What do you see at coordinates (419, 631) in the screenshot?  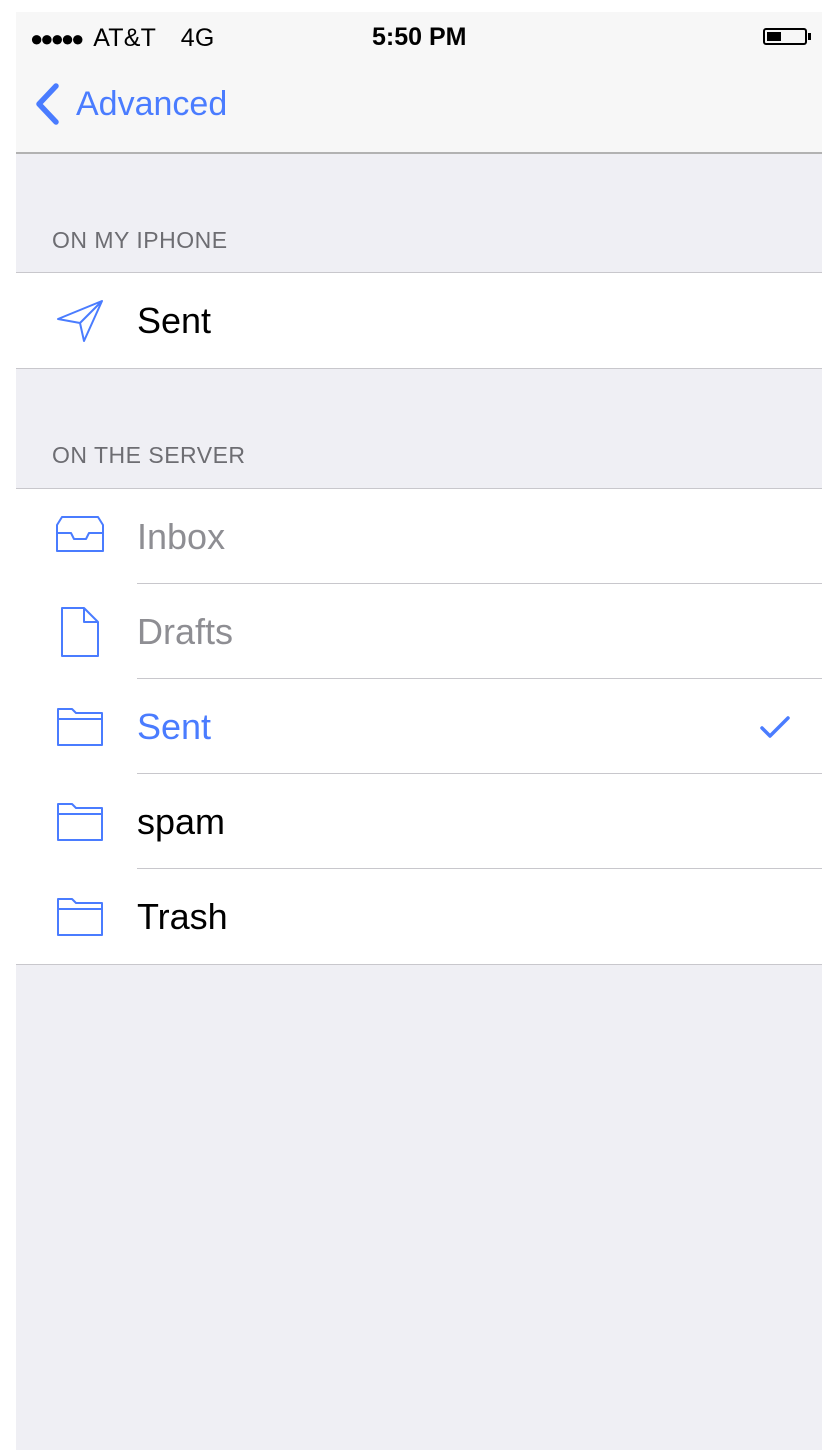 I see `mailbox-row-drafts: Drafts` at bounding box center [419, 631].